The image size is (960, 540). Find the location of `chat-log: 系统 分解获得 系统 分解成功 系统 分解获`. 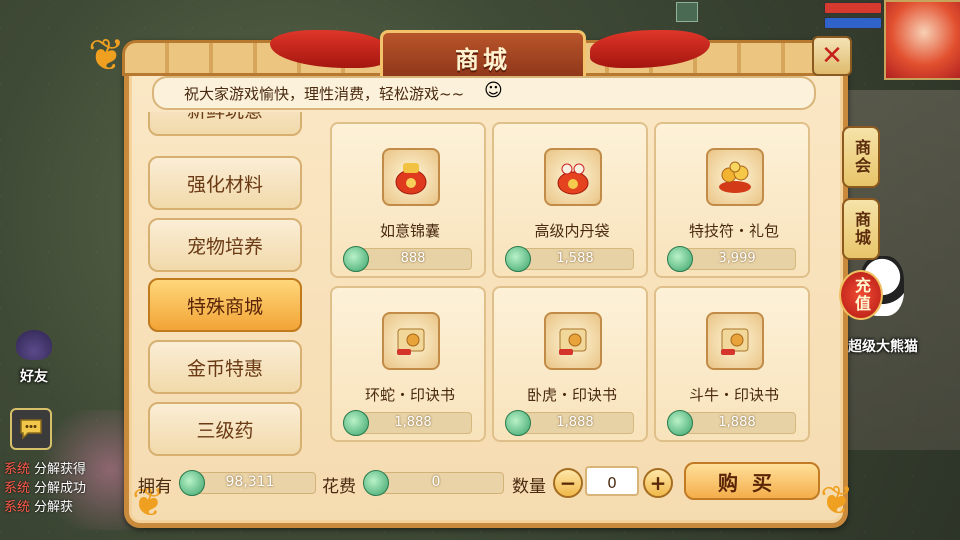

chat-log: 系统 分解获得 系统 分解成功 系统 分解获 is located at coordinates (64, 488).